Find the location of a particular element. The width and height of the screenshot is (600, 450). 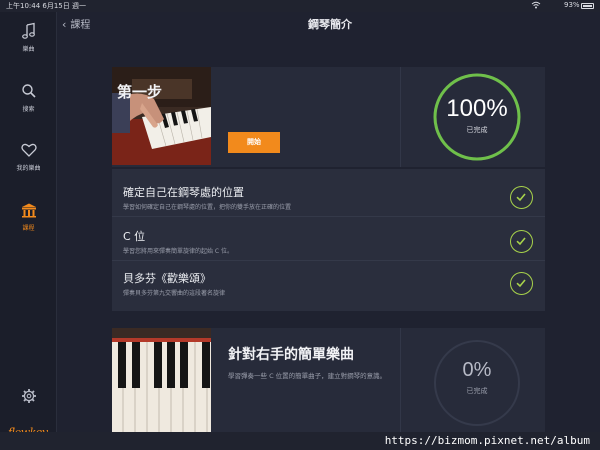

sidebar-item-search: 搜索 is located at coordinates (28, 104).